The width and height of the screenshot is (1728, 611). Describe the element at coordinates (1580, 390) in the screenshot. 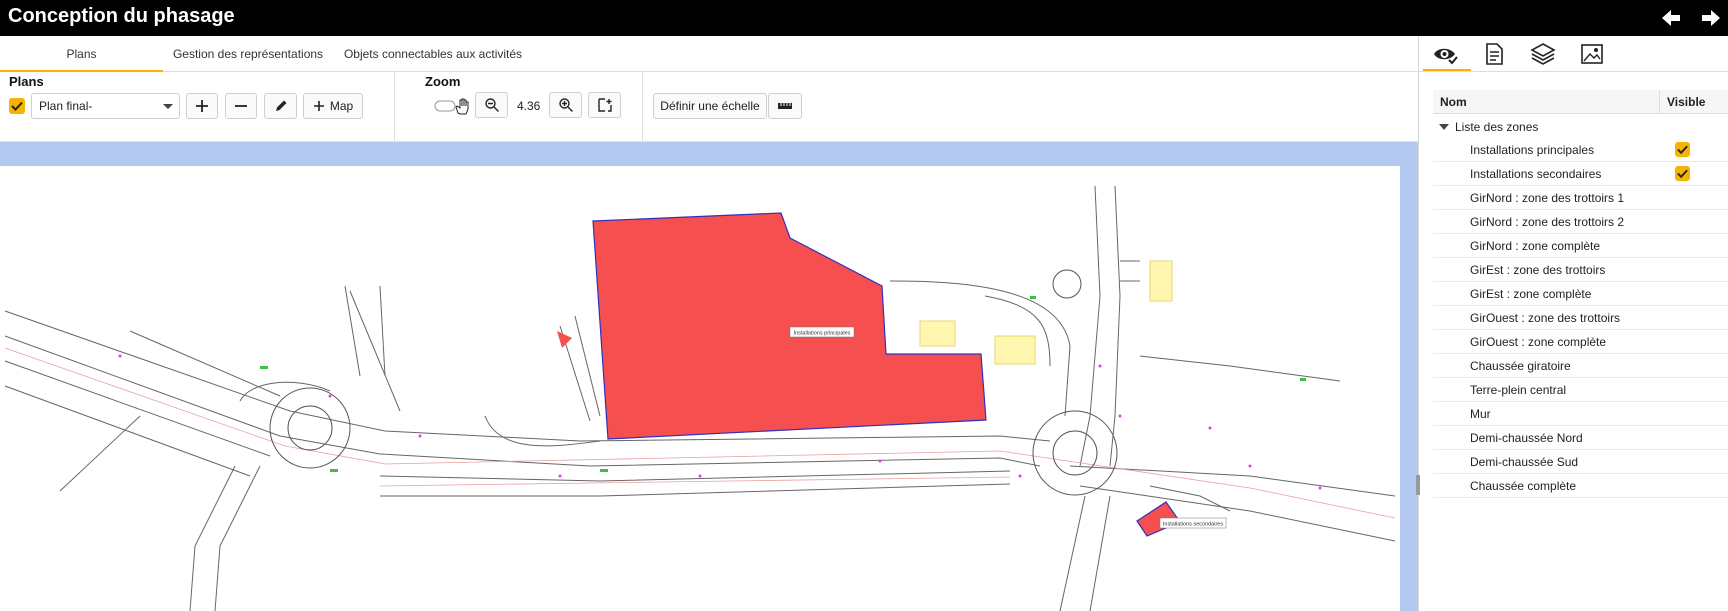

I see `list-item: Terre-plein central` at that location.